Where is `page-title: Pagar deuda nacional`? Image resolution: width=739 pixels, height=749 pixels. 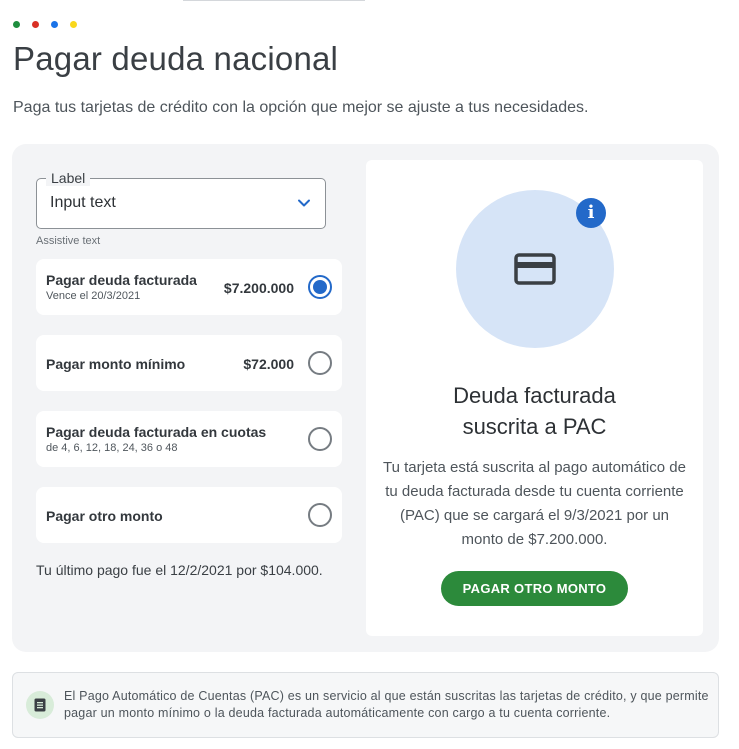 page-title: Pagar deuda nacional is located at coordinates (176, 58).